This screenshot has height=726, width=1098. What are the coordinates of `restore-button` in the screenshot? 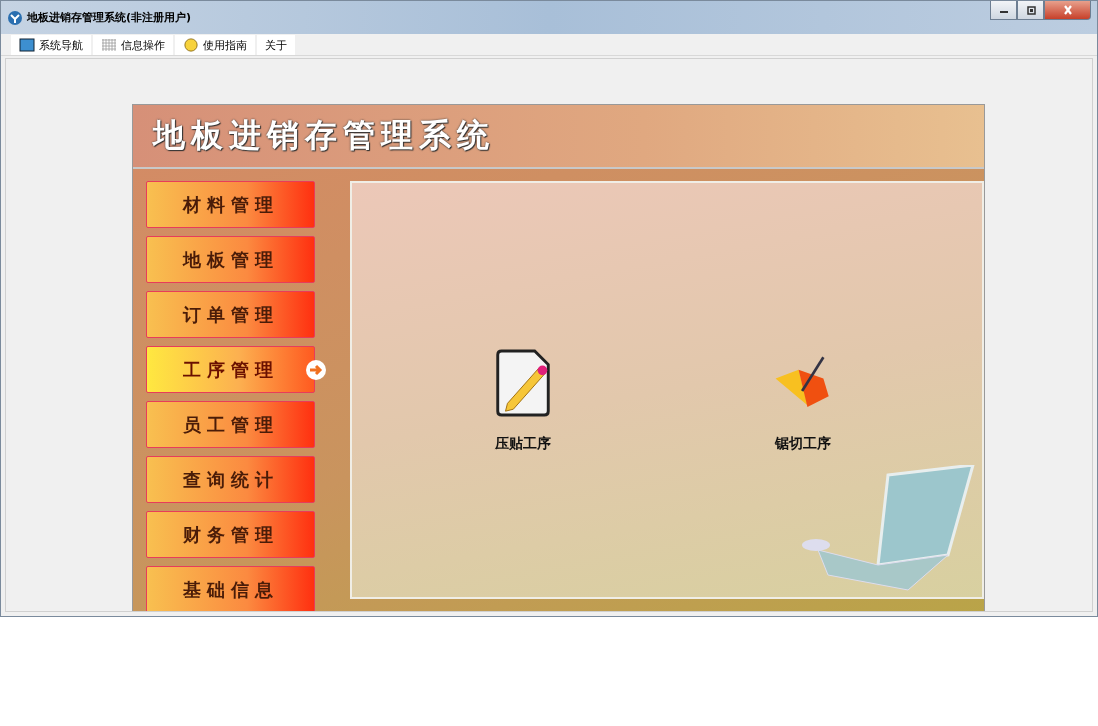 It's located at (1030, 10).